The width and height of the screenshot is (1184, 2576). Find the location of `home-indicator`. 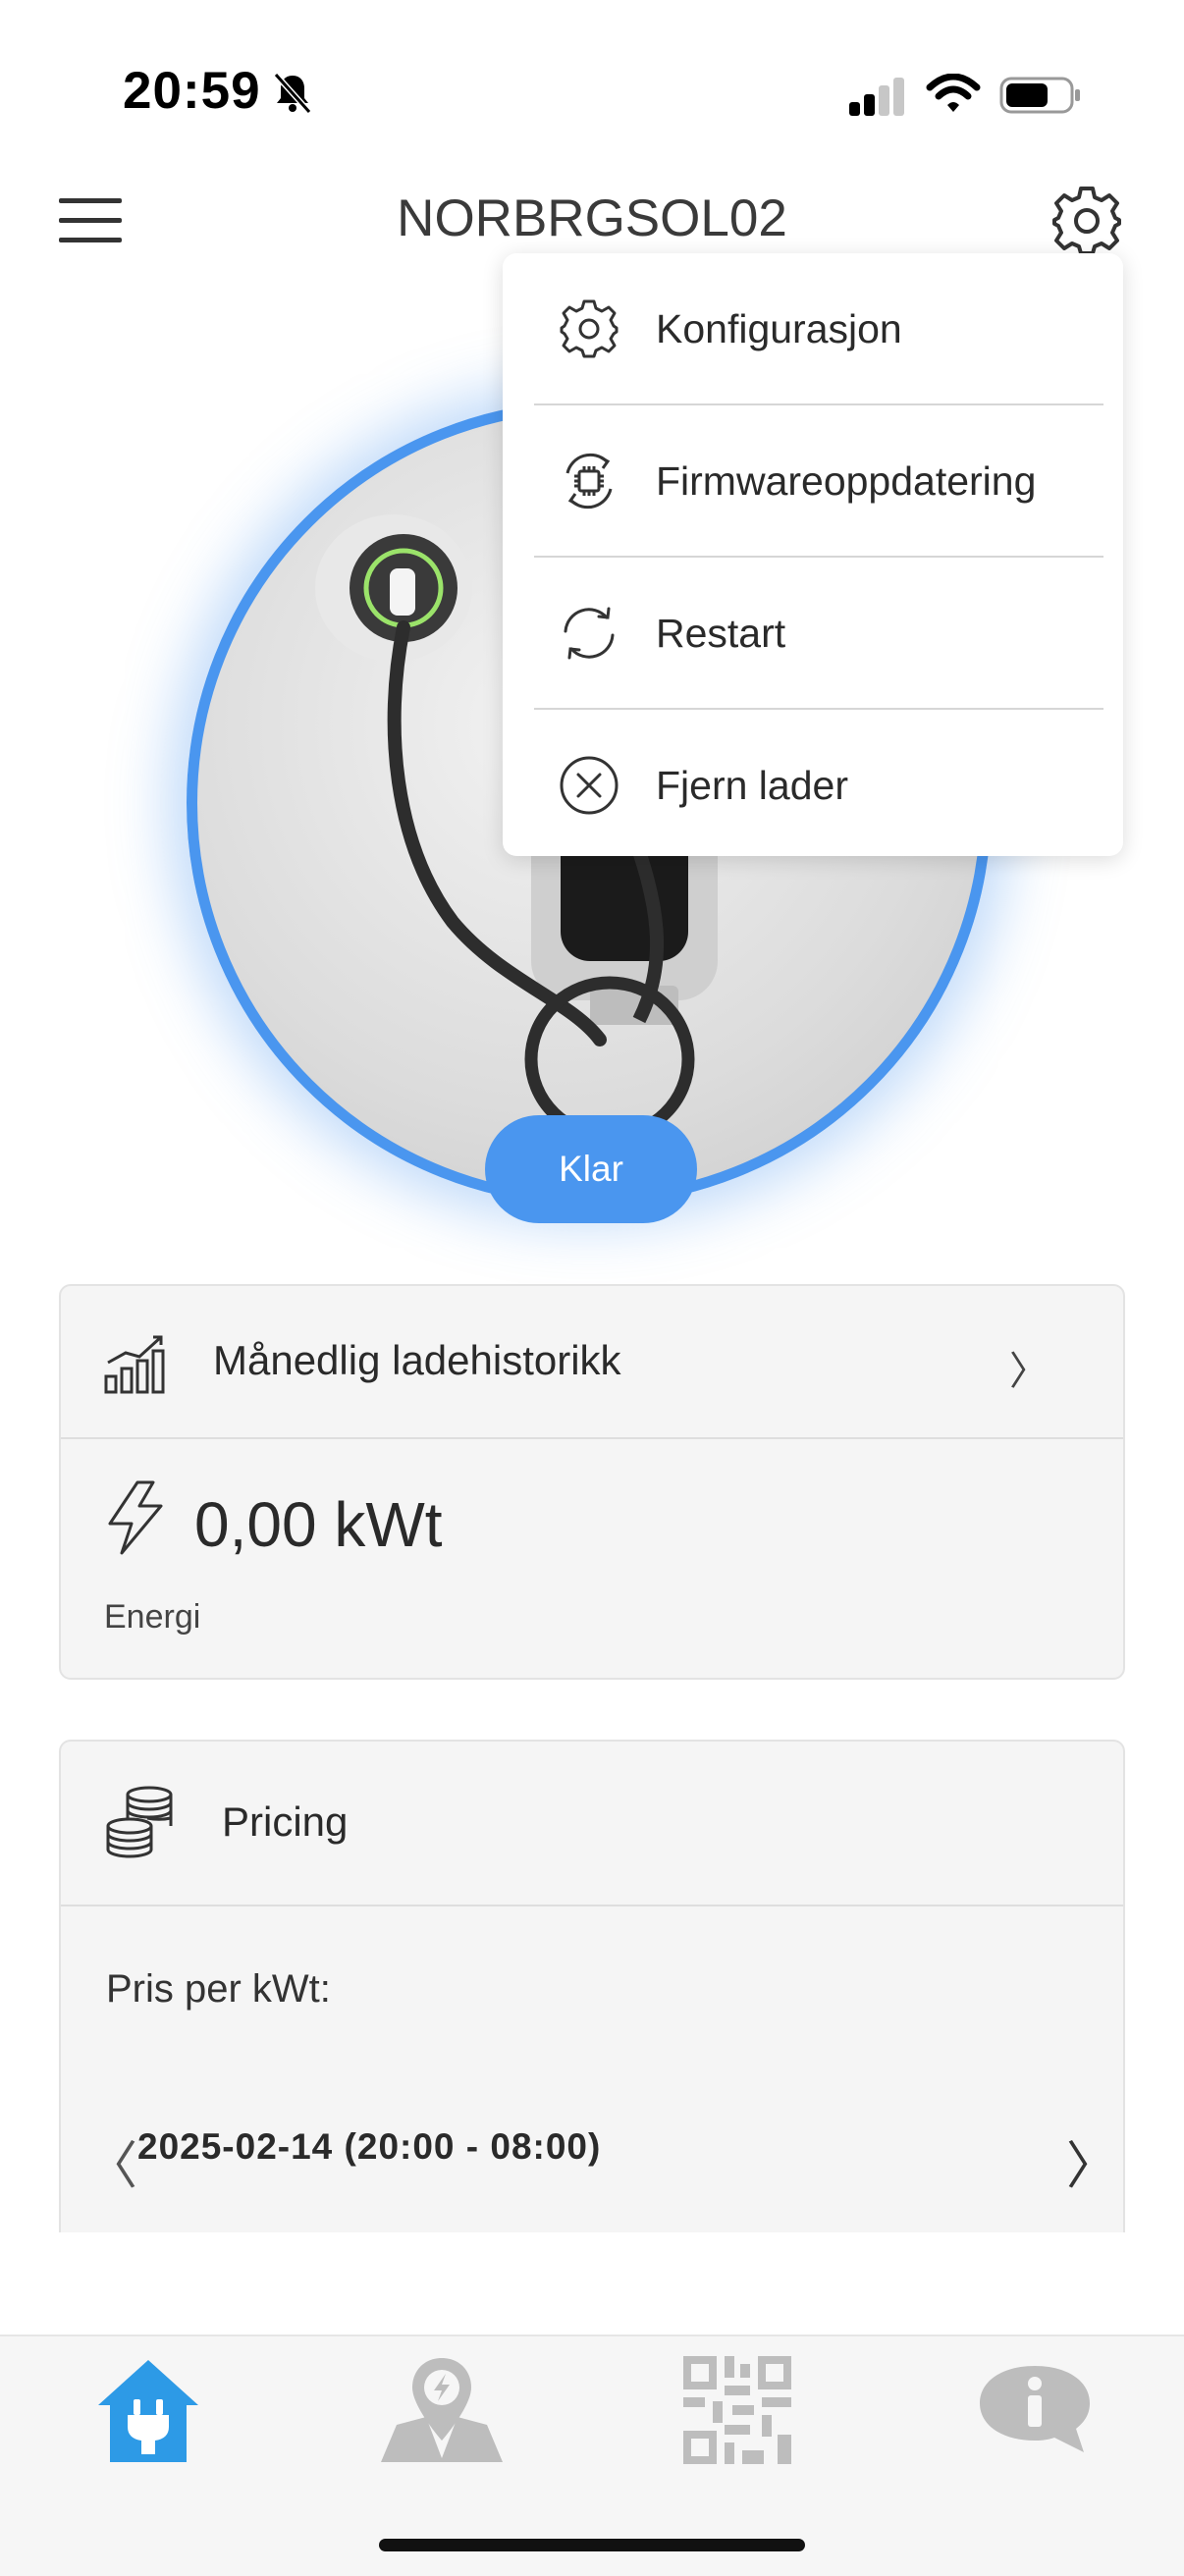

home-indicator is located at coordinates (592, 2545).